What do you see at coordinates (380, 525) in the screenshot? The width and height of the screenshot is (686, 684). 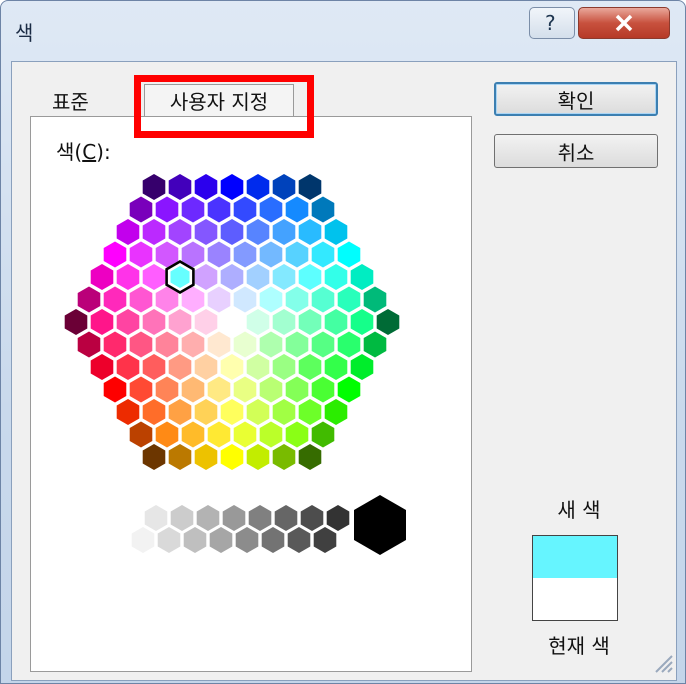 I see `black-cell` at bounding box center [380, 525].